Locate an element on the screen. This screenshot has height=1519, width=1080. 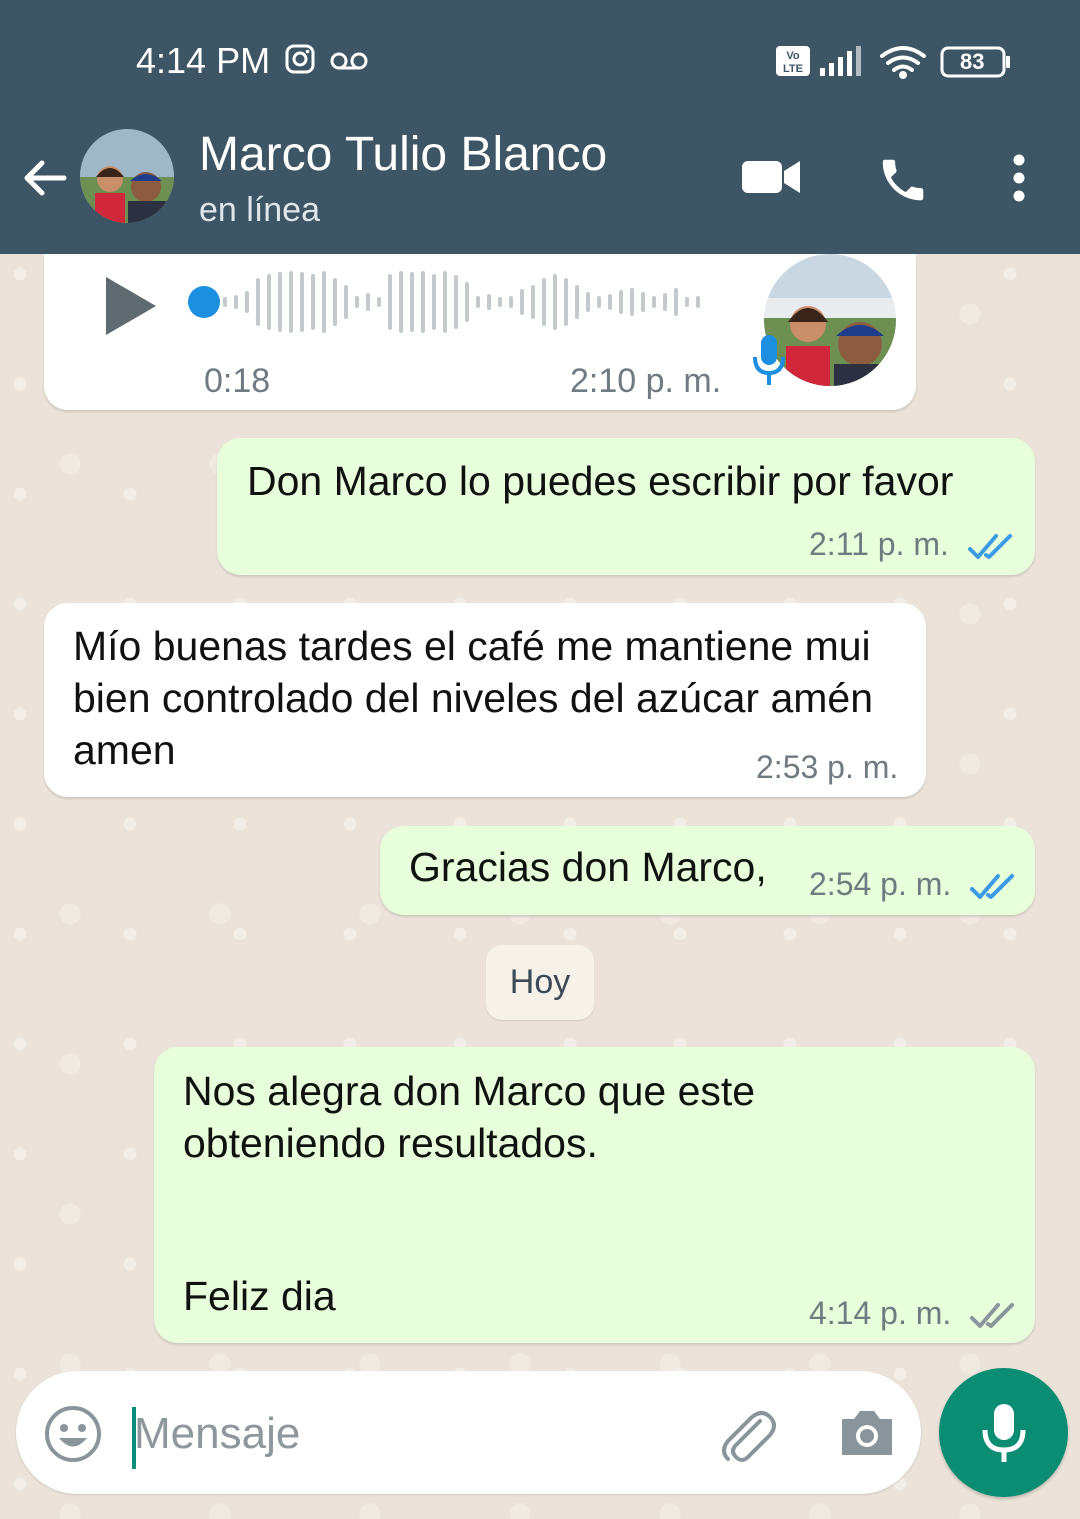
message-time: 2:53 p. m. is located at coordinates (827, 767).